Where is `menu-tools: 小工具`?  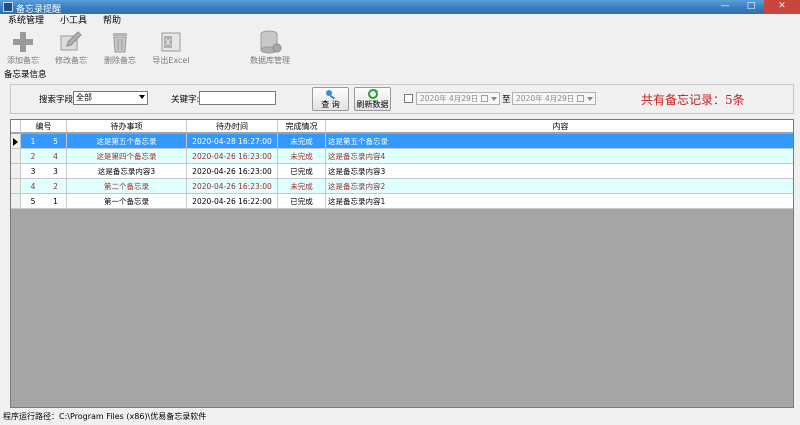
menu-tools: 小工具 is located at coordinates (73, 21).